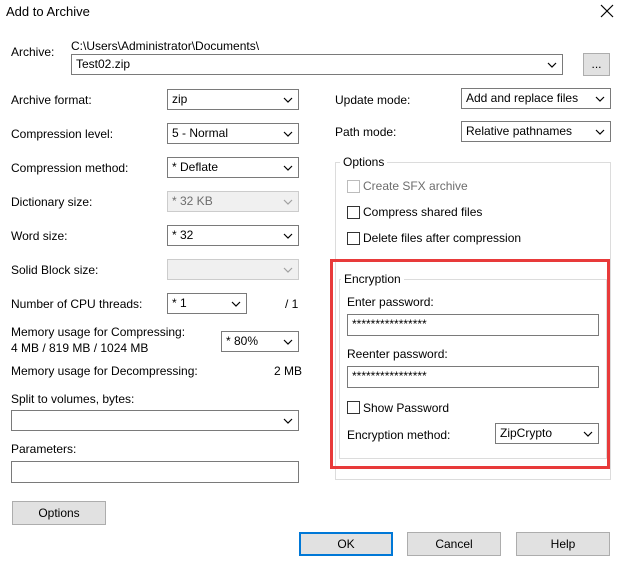  What do you see at coordinates (180, 99) in the screenshot?
I see `archive-format-value: zip` at bounding box center [180, 99].